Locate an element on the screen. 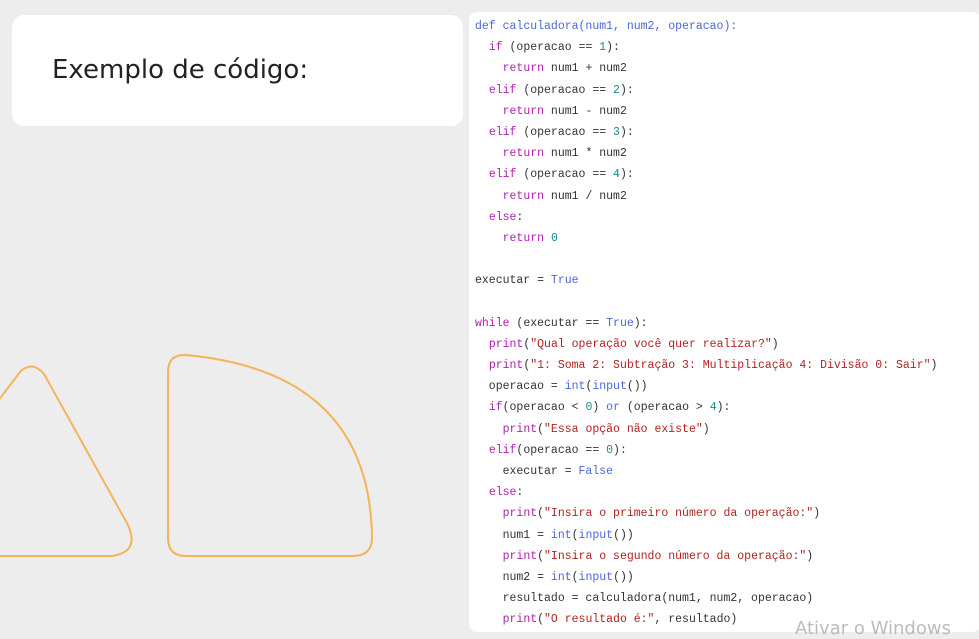 The width and height of the screenshot is (979, 639). slide-title: Exemplo de código: is located at coordinates (180, 70).